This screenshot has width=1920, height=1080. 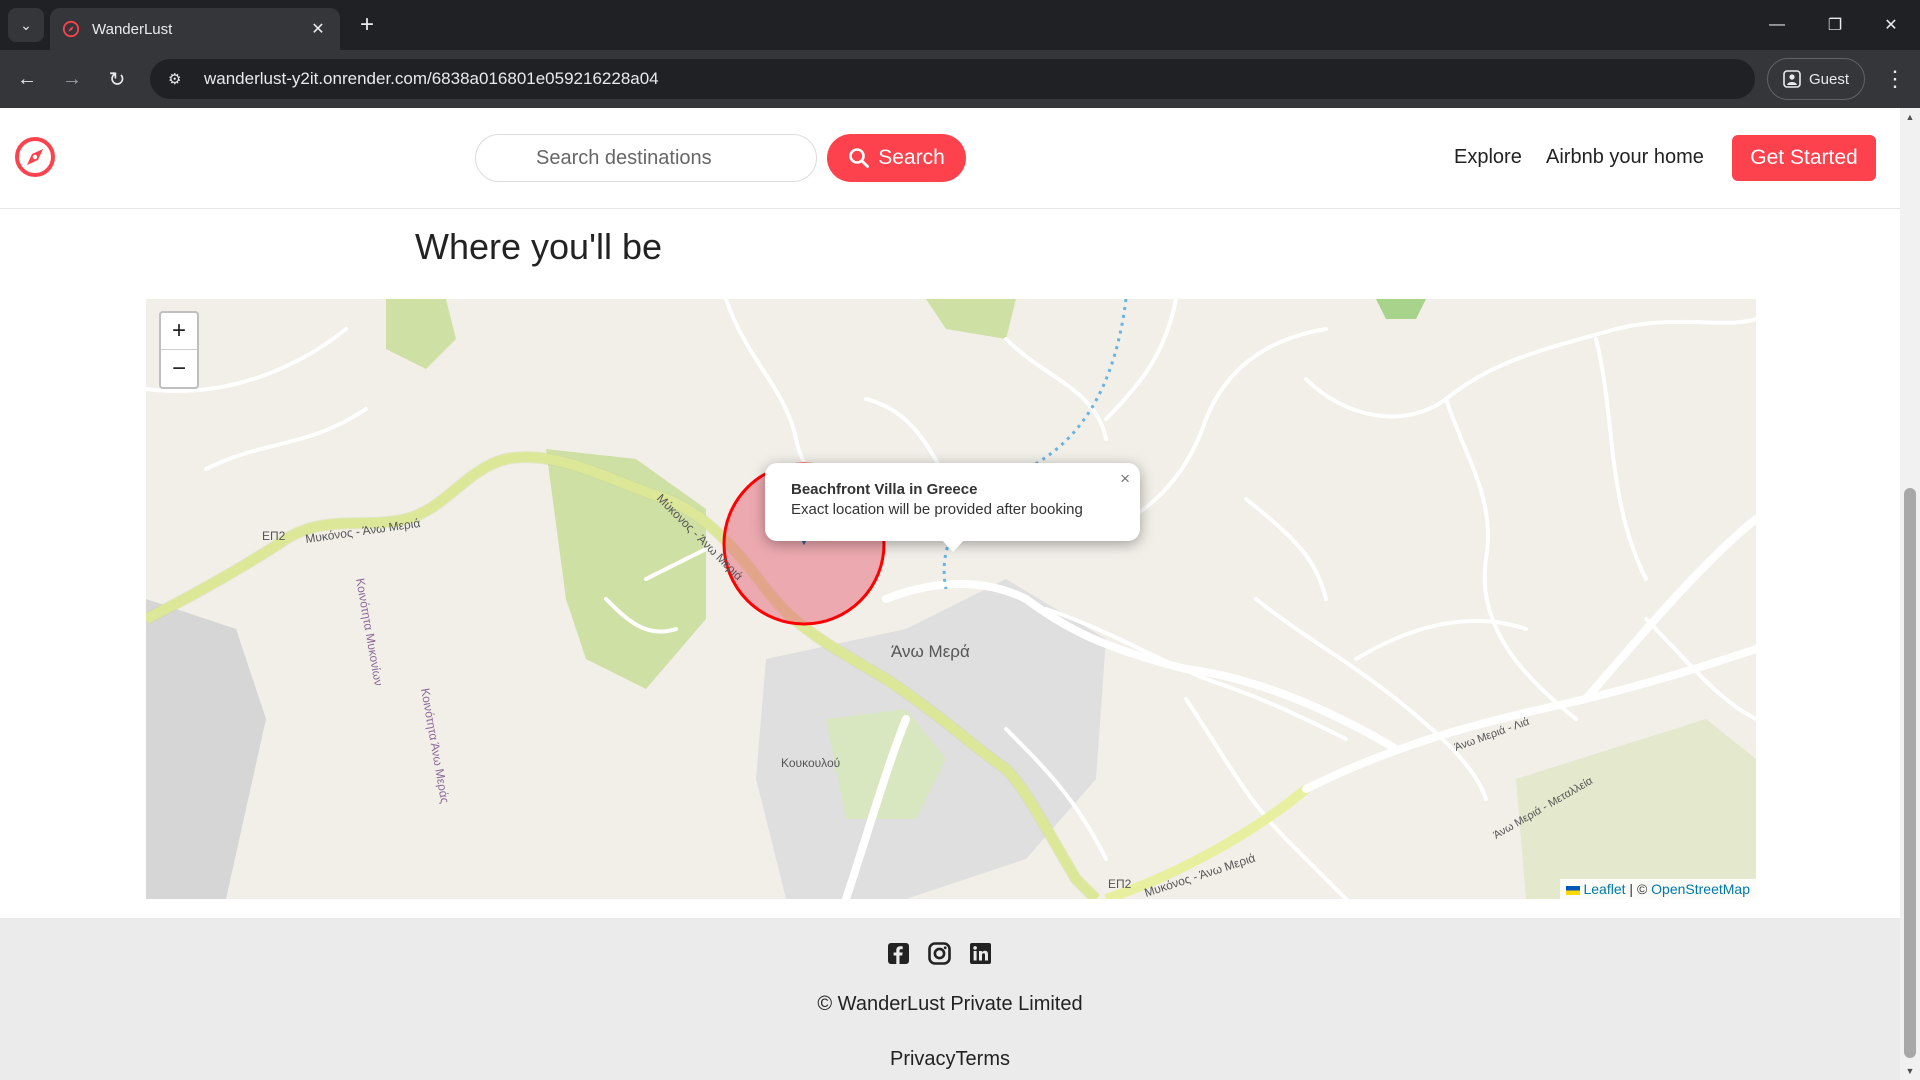 I want to click on minimize-icon: —, so click(x=1777, y=25).